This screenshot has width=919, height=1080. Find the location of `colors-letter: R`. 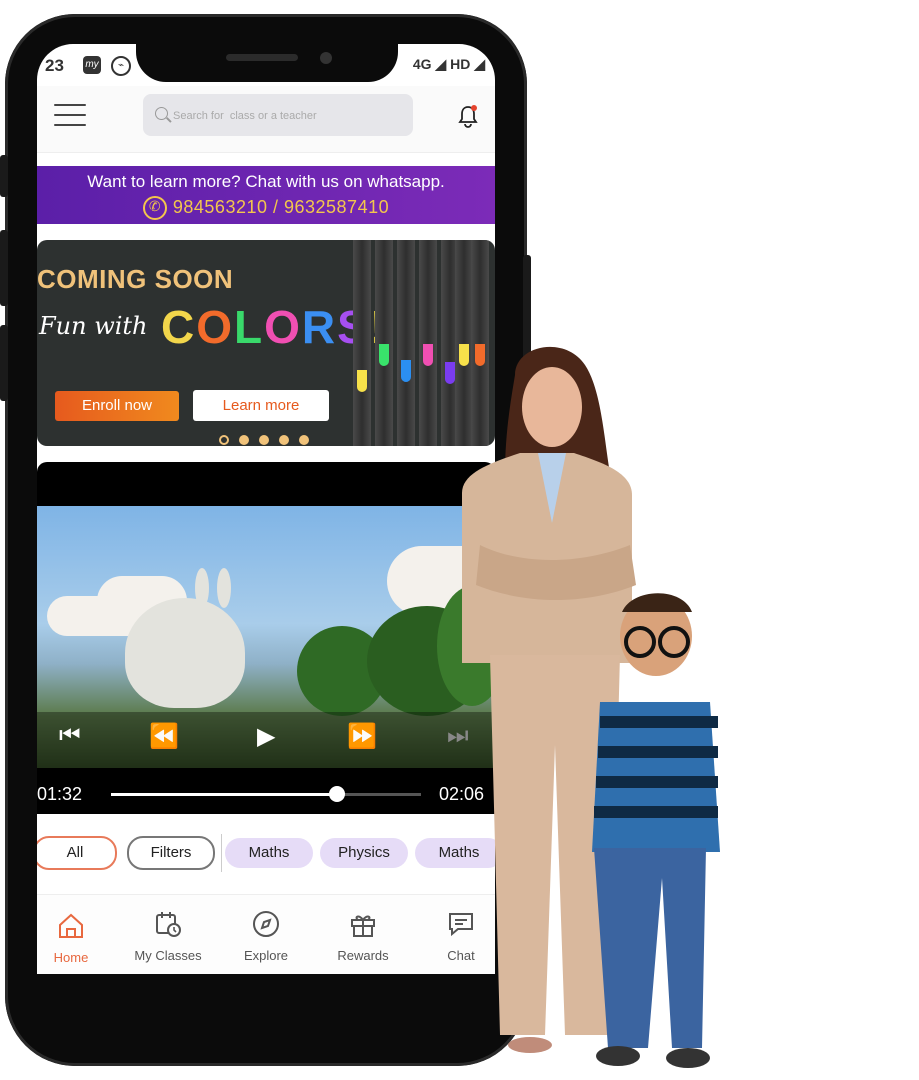

colors-letter: R is located at coordinates (319, 327).